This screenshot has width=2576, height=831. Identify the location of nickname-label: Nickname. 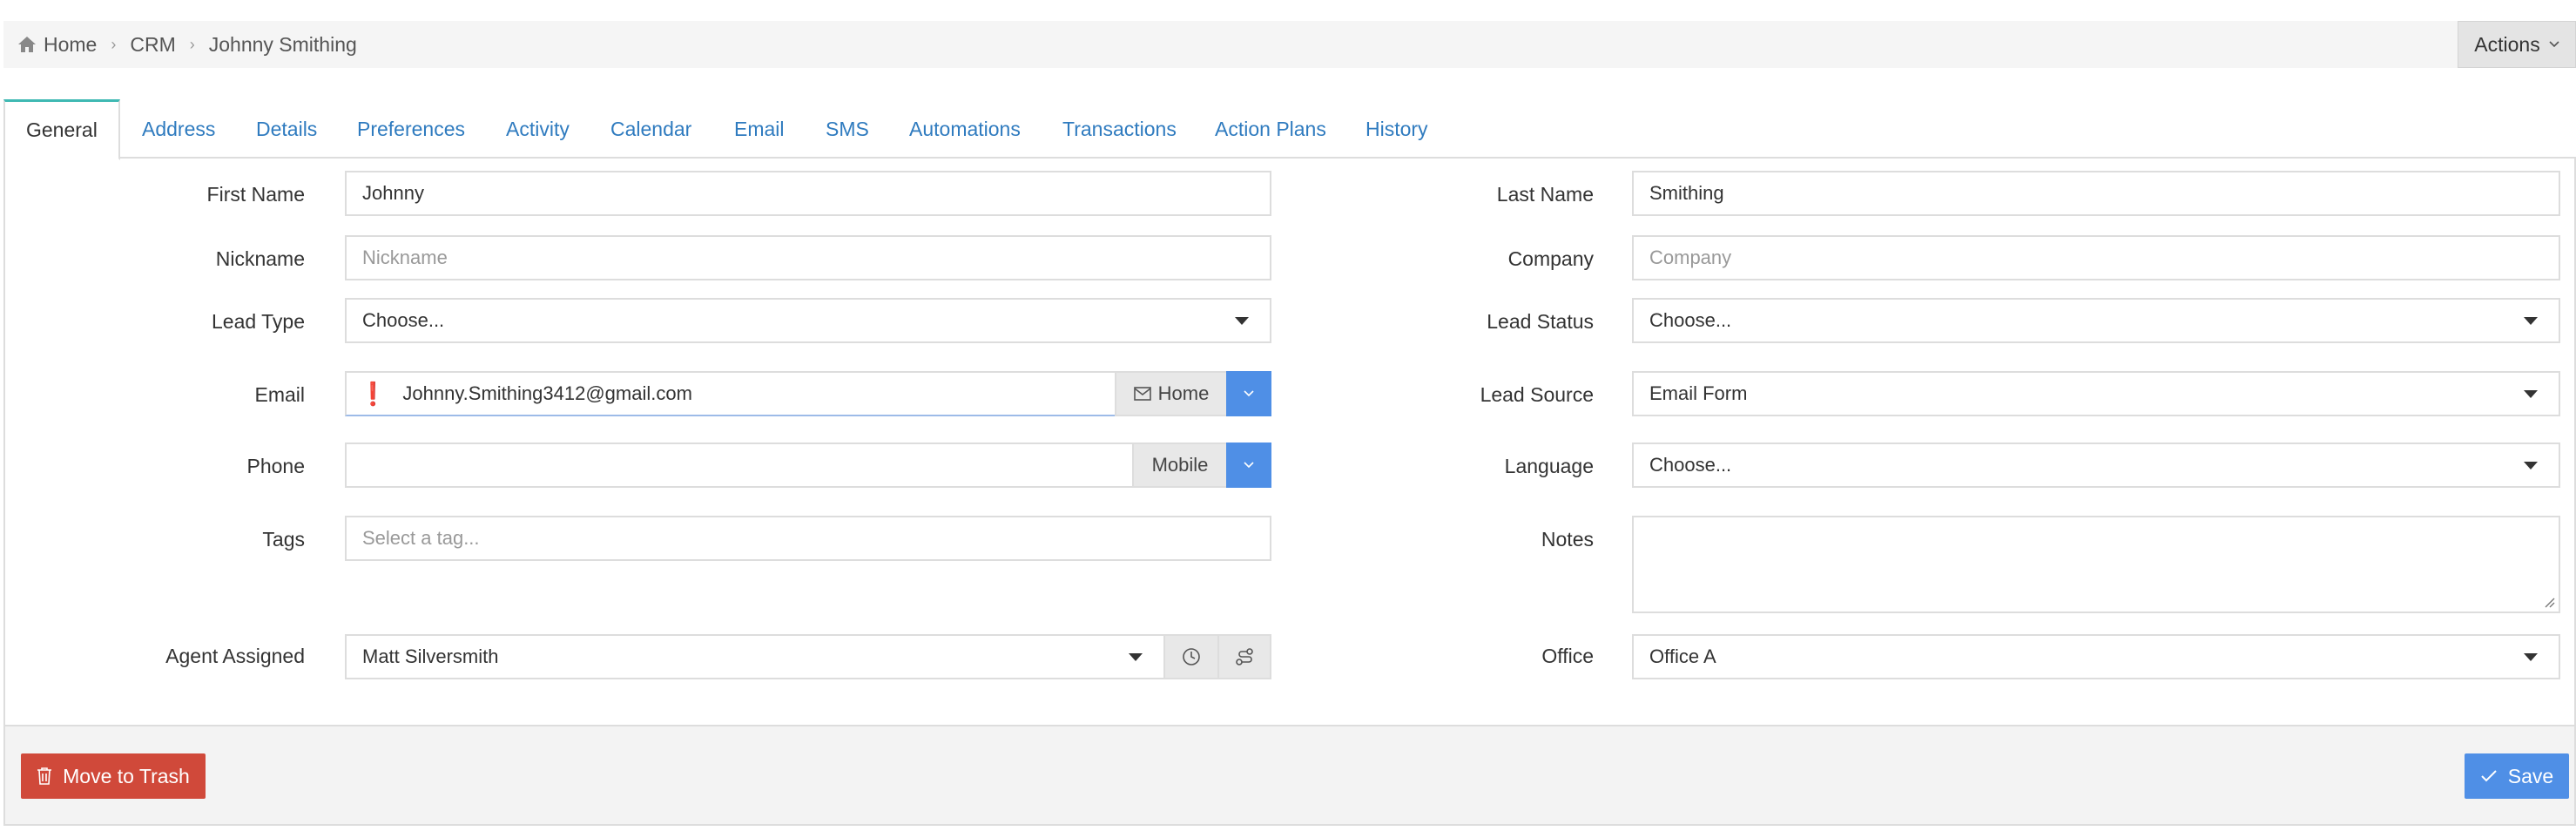
(260, 259).